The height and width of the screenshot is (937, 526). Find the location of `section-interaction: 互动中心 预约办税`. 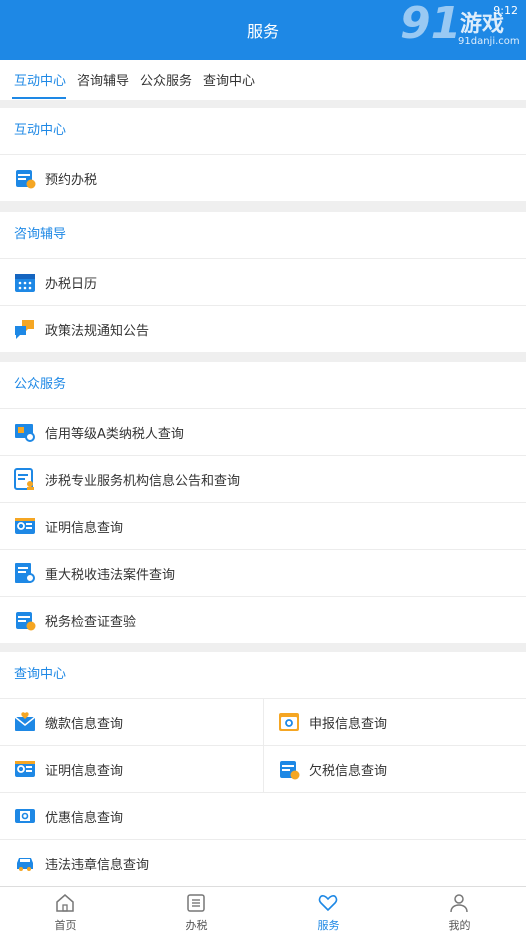

section-interaction: 互动中心 预约办税 is located at coordinates (263, 154).